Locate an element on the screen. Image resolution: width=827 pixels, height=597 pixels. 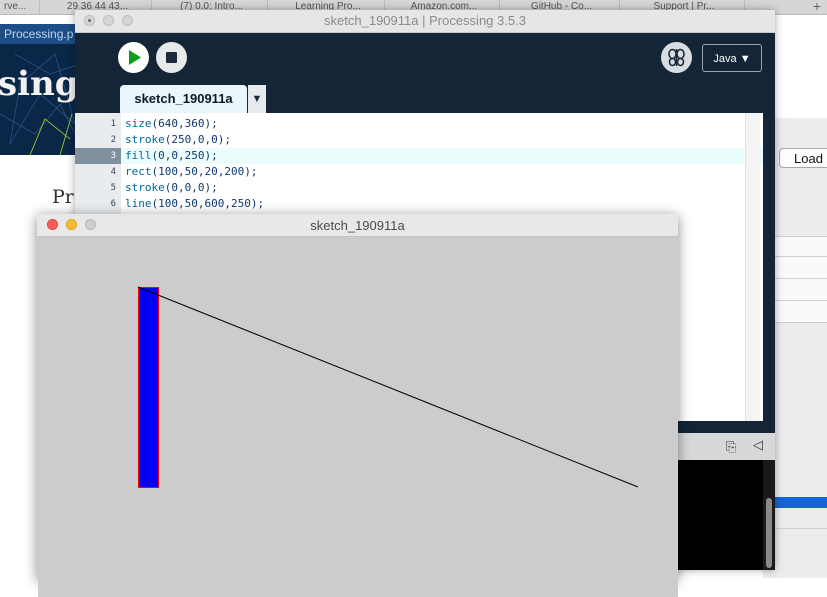
code-text: rect(100,50,20,200); is located at coordinates (191, 172).